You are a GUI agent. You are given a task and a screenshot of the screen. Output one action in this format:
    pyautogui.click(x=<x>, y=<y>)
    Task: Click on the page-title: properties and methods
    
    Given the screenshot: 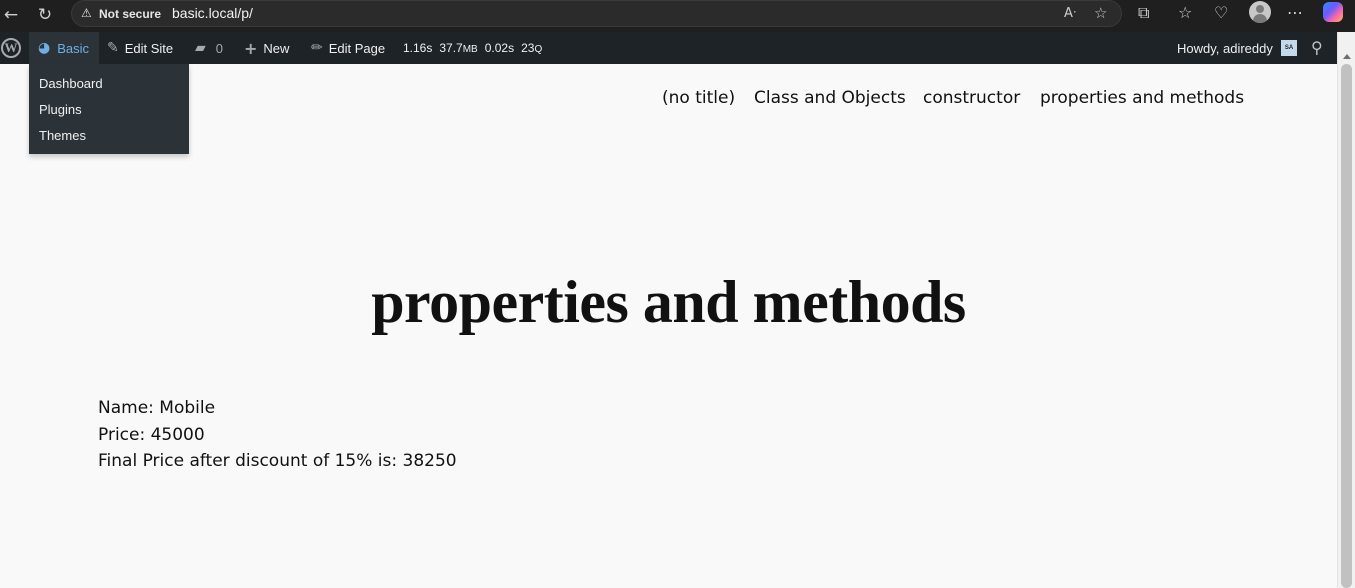 What is the action you would take?
    pyautogui.click(x=668, y=302)
    